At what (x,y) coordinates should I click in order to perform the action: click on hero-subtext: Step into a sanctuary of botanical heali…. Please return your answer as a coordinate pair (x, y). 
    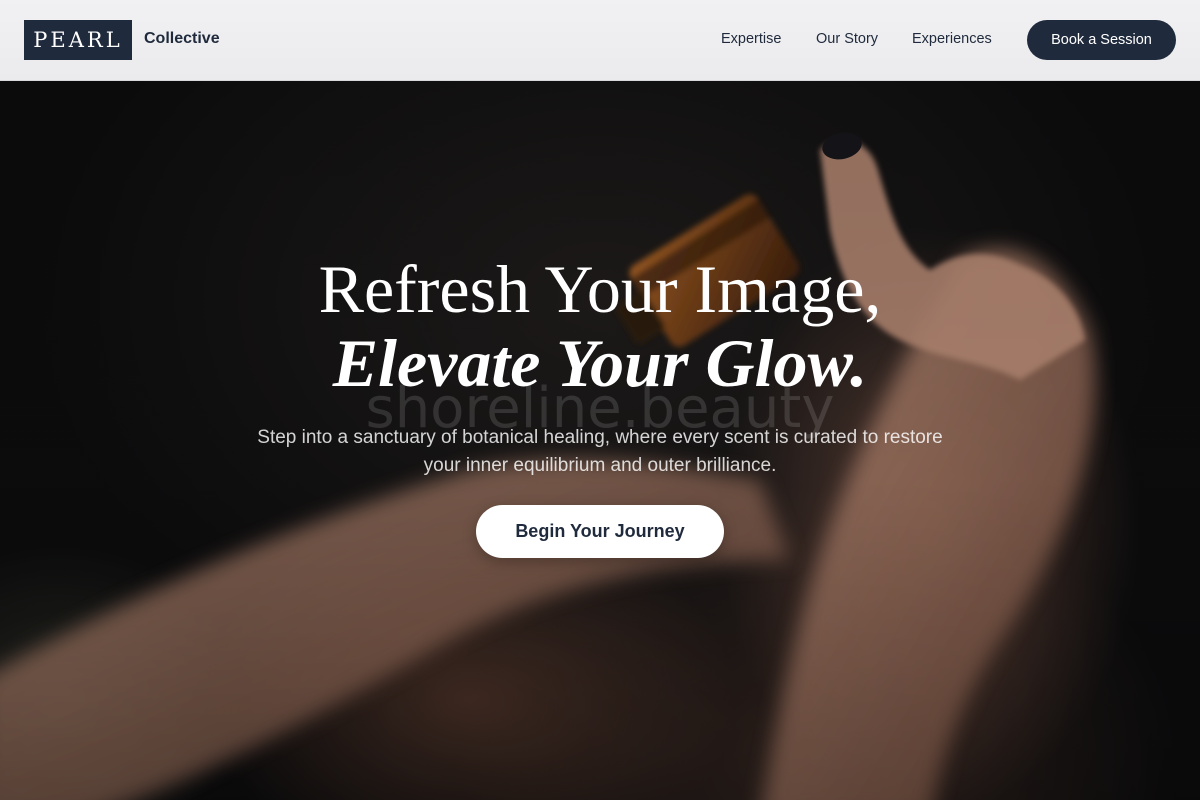
    Looking at the image, I should click on (600, 451).